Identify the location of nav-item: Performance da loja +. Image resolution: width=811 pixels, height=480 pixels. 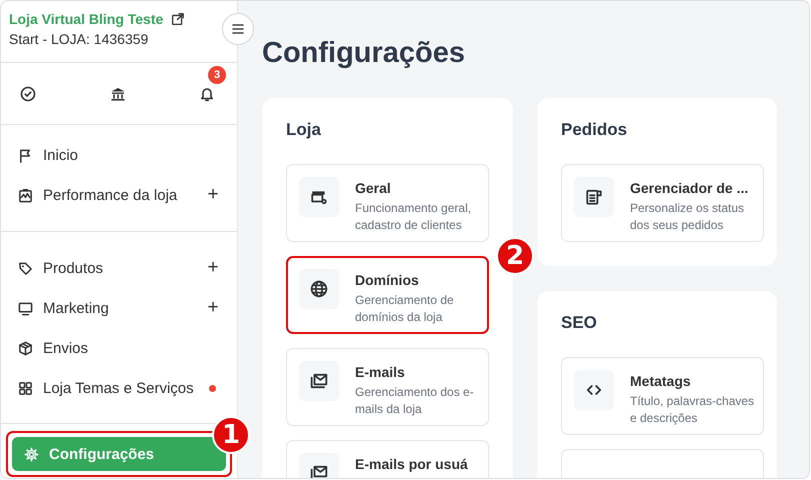
(119, 195).